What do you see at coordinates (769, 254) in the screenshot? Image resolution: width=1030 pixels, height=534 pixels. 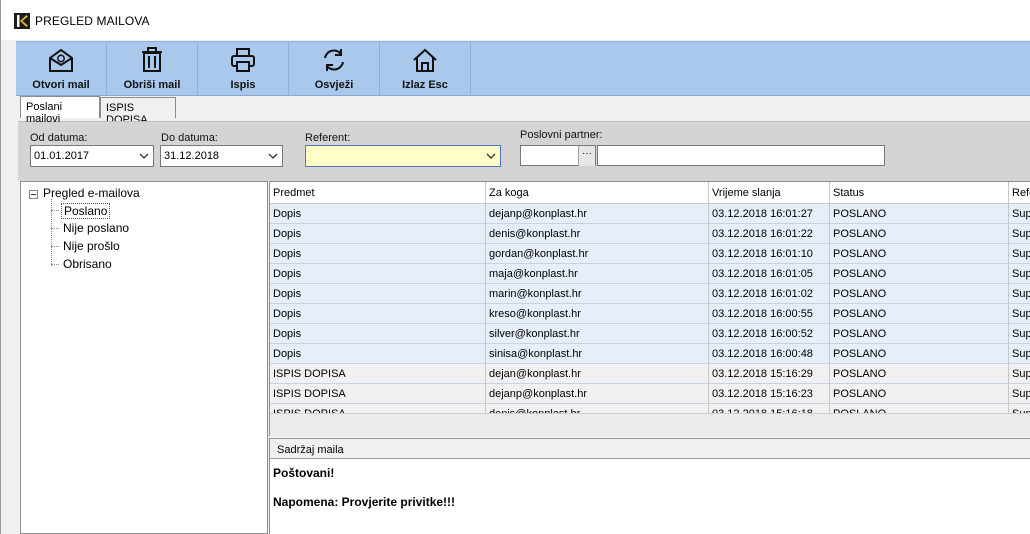 I see `cell-vrijeme-slanja: 03.12.2018 16:01:10` at bounding box center [769, 254].